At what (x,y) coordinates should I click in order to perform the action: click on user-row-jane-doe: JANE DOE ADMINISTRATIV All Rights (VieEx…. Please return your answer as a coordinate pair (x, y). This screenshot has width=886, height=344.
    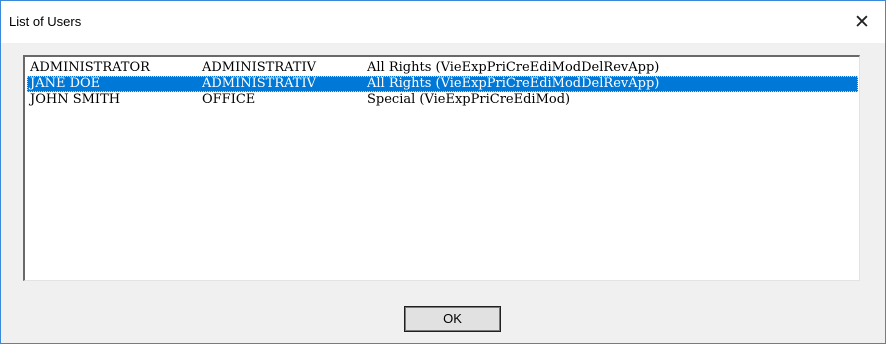
    Looking at the image, I should click on (442, 84).